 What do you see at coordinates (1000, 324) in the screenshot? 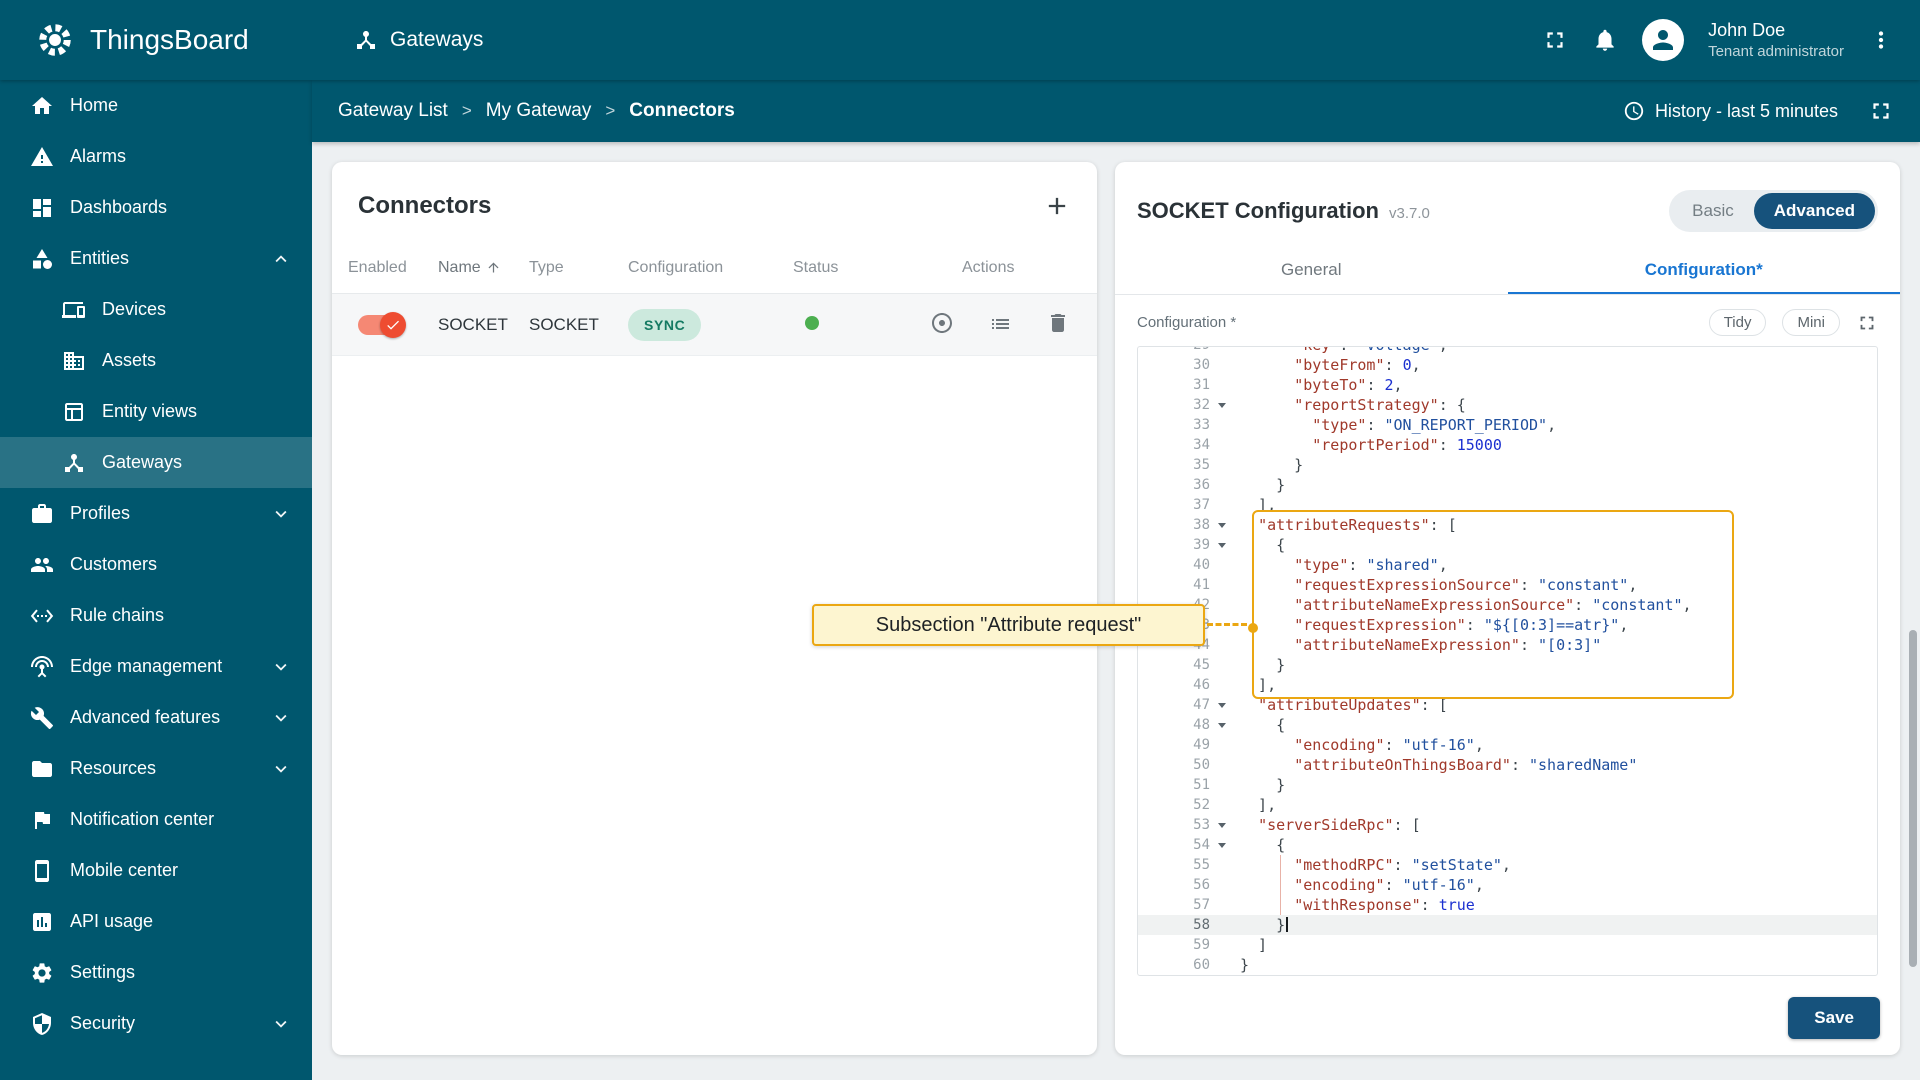
I see `details-button` at bounding box center [1000, 324].